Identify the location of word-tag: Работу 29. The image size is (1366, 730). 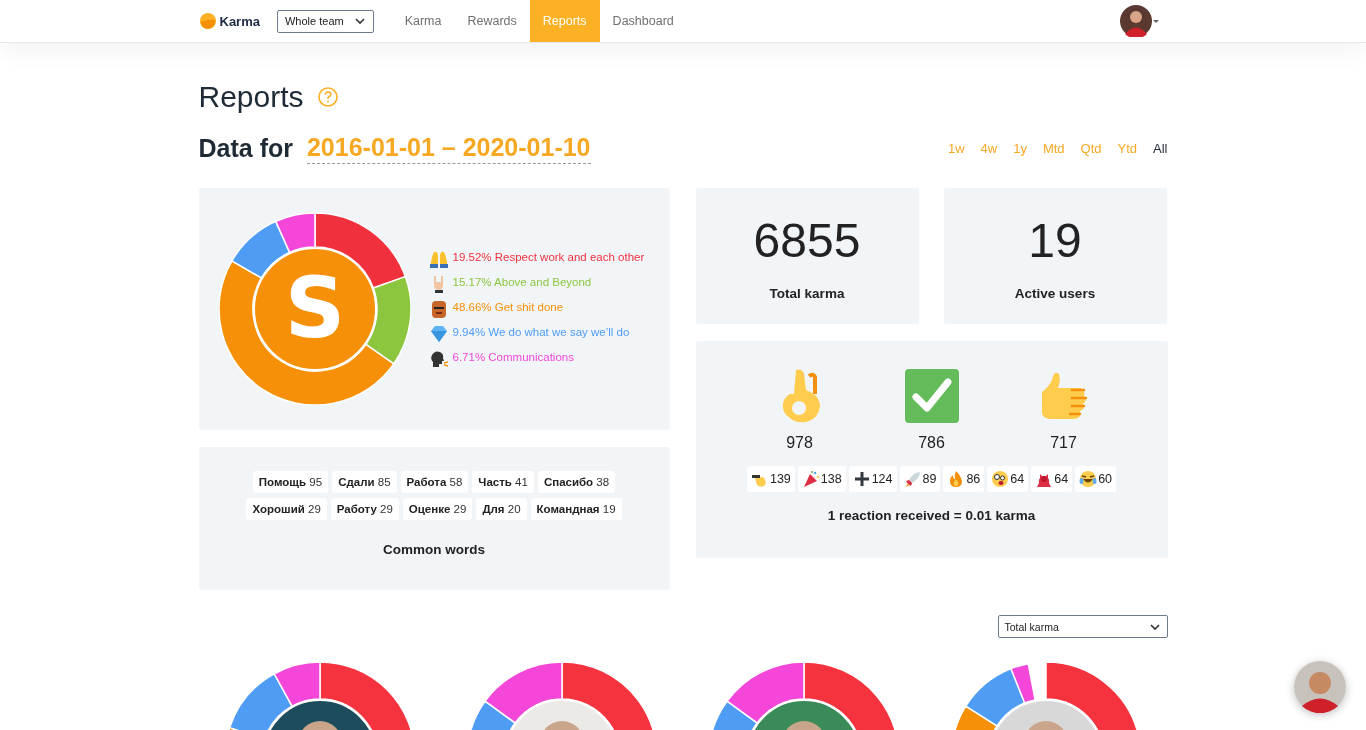
(364, 509).